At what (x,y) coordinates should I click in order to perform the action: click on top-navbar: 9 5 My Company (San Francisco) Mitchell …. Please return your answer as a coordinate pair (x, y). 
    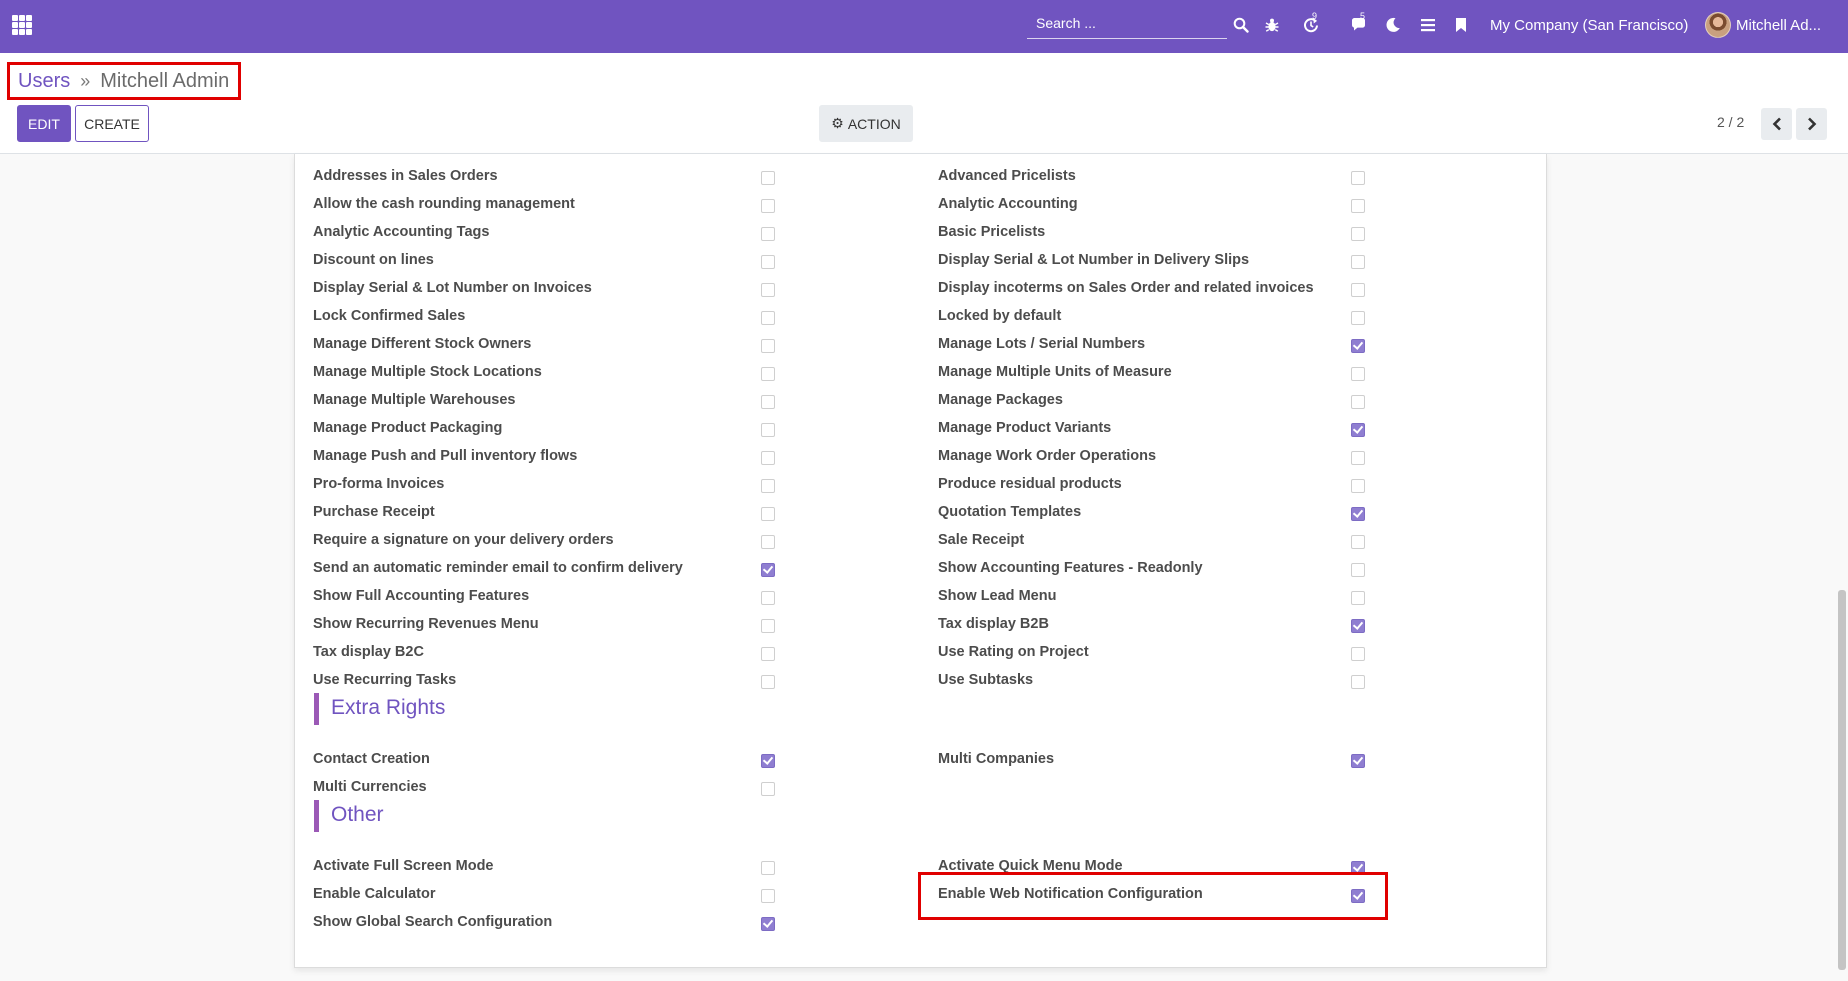
    Looking at the image, I should click on (924, 26).